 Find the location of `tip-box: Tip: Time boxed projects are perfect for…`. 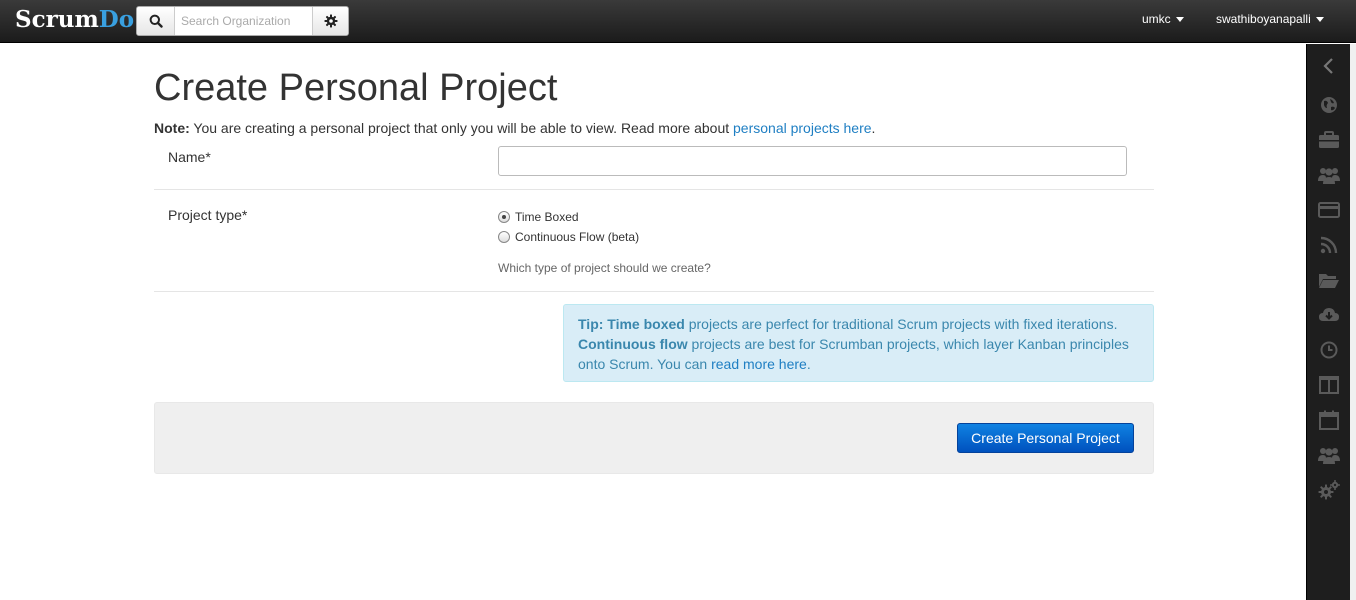

tip-box: Tip: Time boxed projects are perfect for… is located at coordinates (858, 343).